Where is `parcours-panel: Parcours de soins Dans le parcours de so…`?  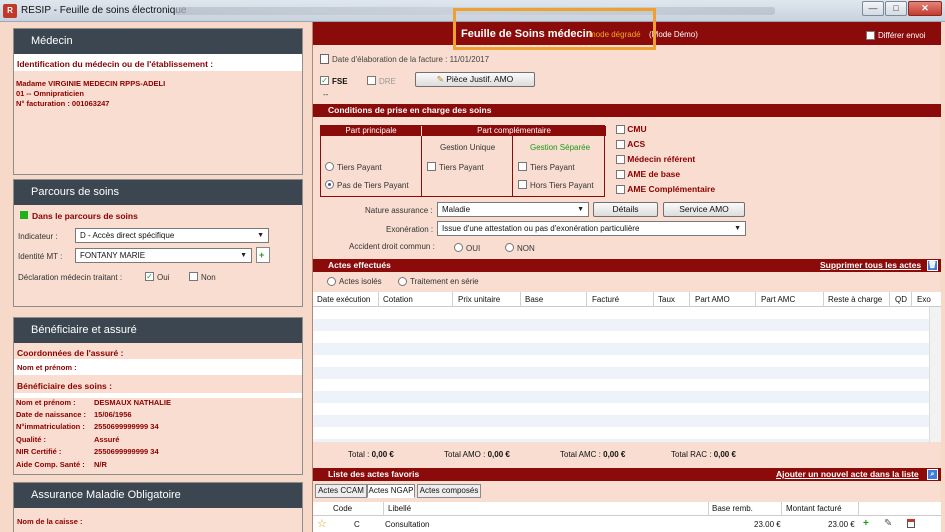
parcours-panel: Parcours de soins Dans le parcours de so… is located at coordinates (158, 243).